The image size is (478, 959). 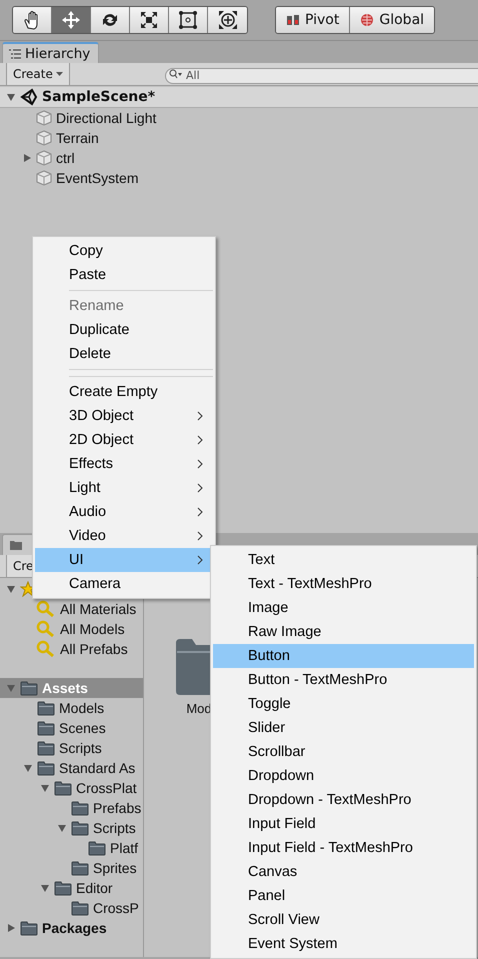 I want to click on menu-item: Text - TextMeshPro, so click(x=343, y=584).